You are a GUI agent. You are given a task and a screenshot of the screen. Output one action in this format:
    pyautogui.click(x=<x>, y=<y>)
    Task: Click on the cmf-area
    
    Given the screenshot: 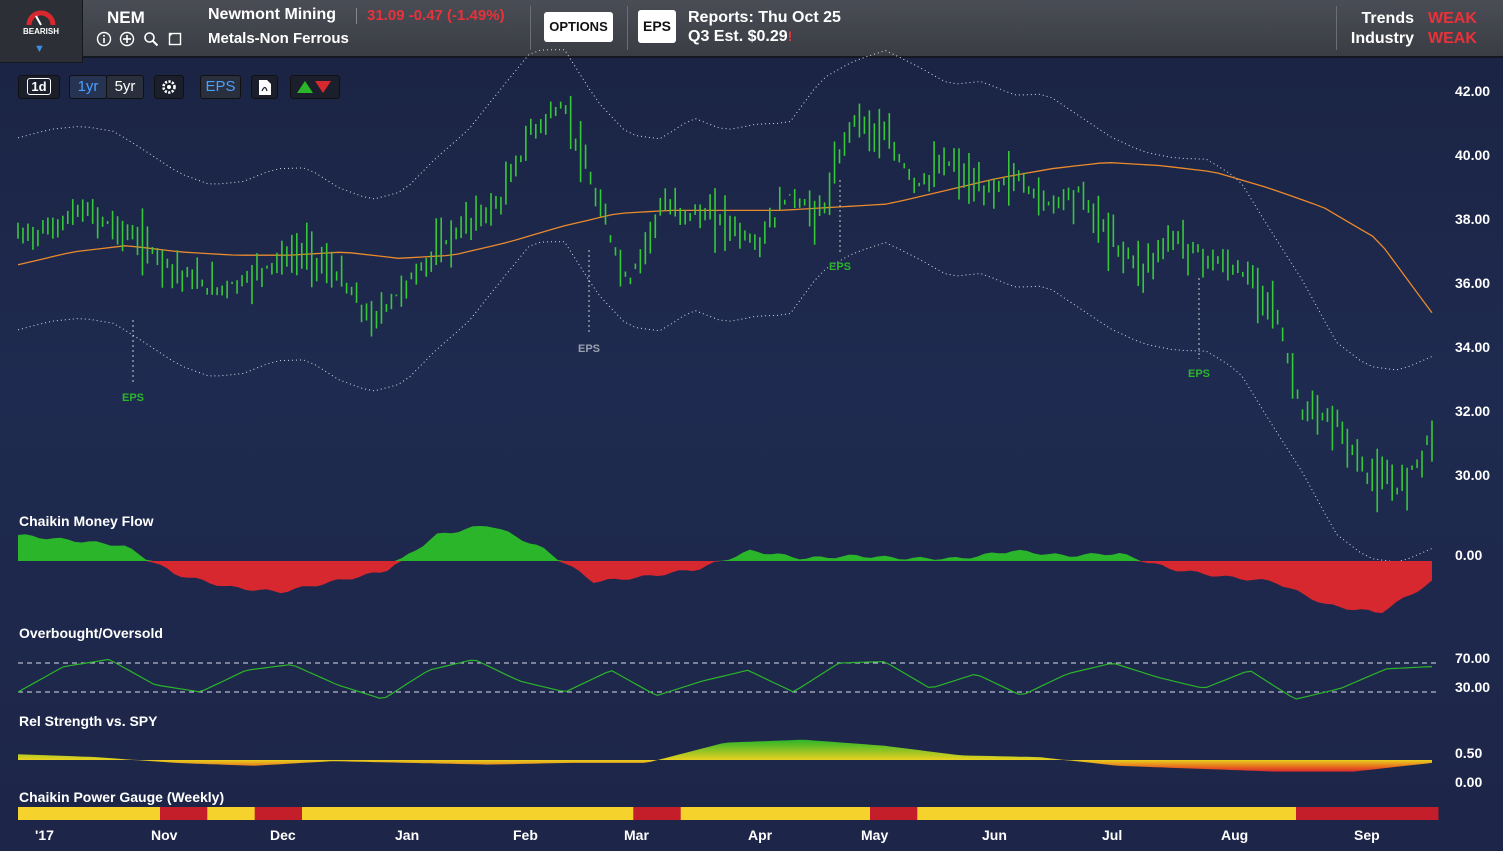 What is the action you would take?
    pyautogui.click(x=725, y=569)
    